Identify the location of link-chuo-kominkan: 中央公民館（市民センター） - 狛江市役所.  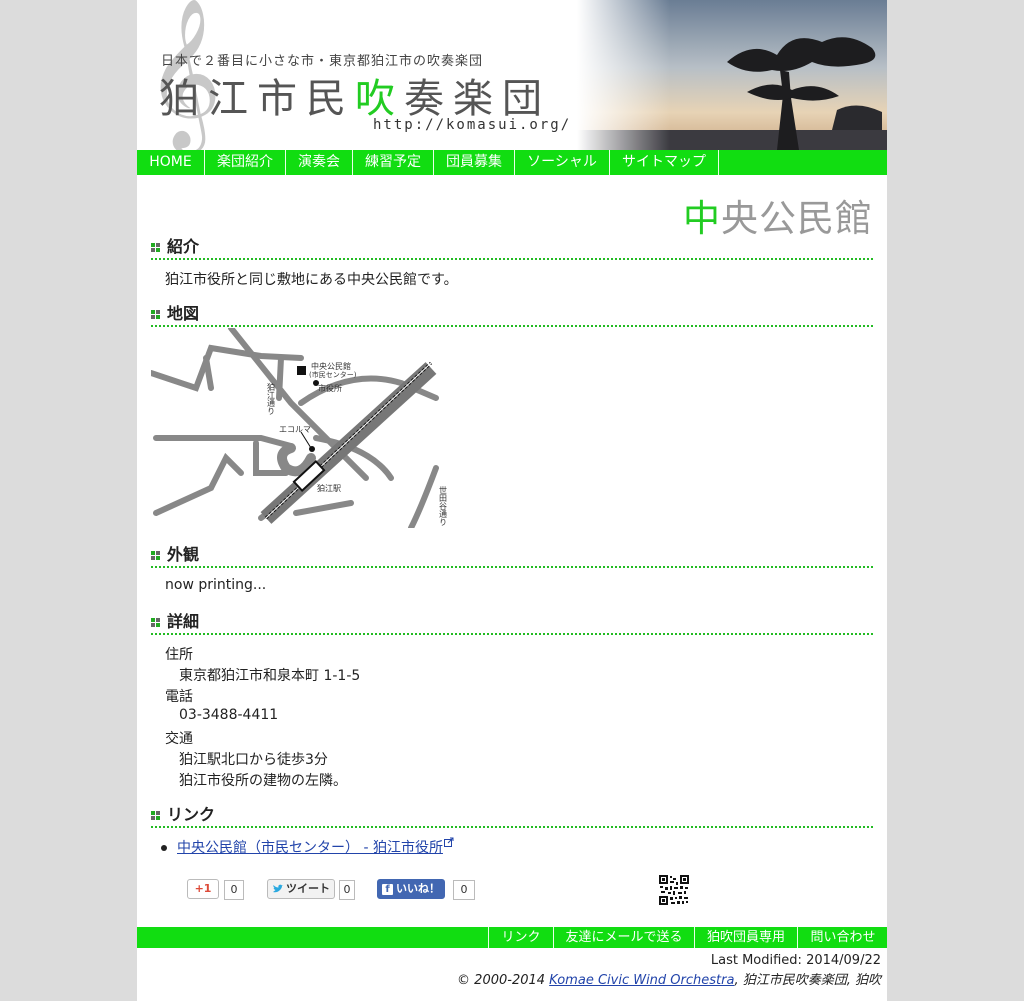
(310, 848).